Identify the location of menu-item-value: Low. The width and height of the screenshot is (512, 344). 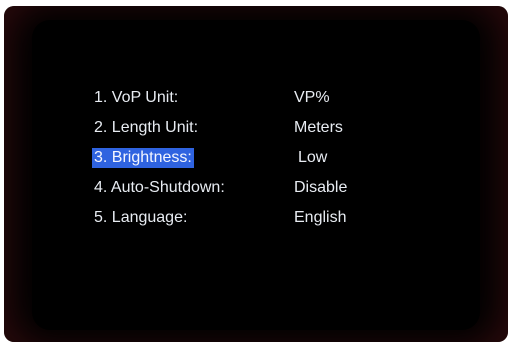
(313, 157).